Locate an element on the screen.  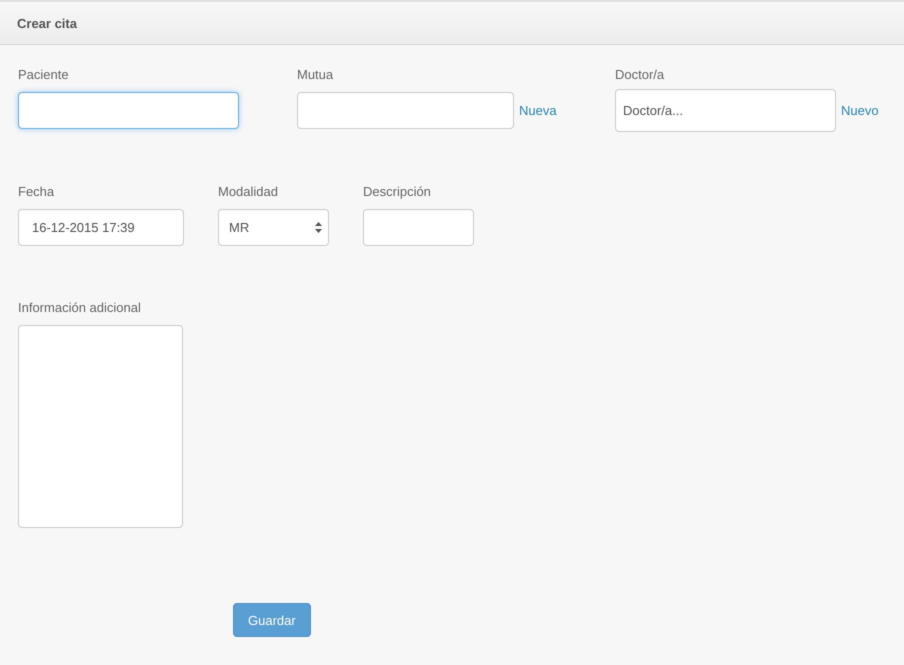
panel-title: Crear cita is located at coordinates (47, 23).